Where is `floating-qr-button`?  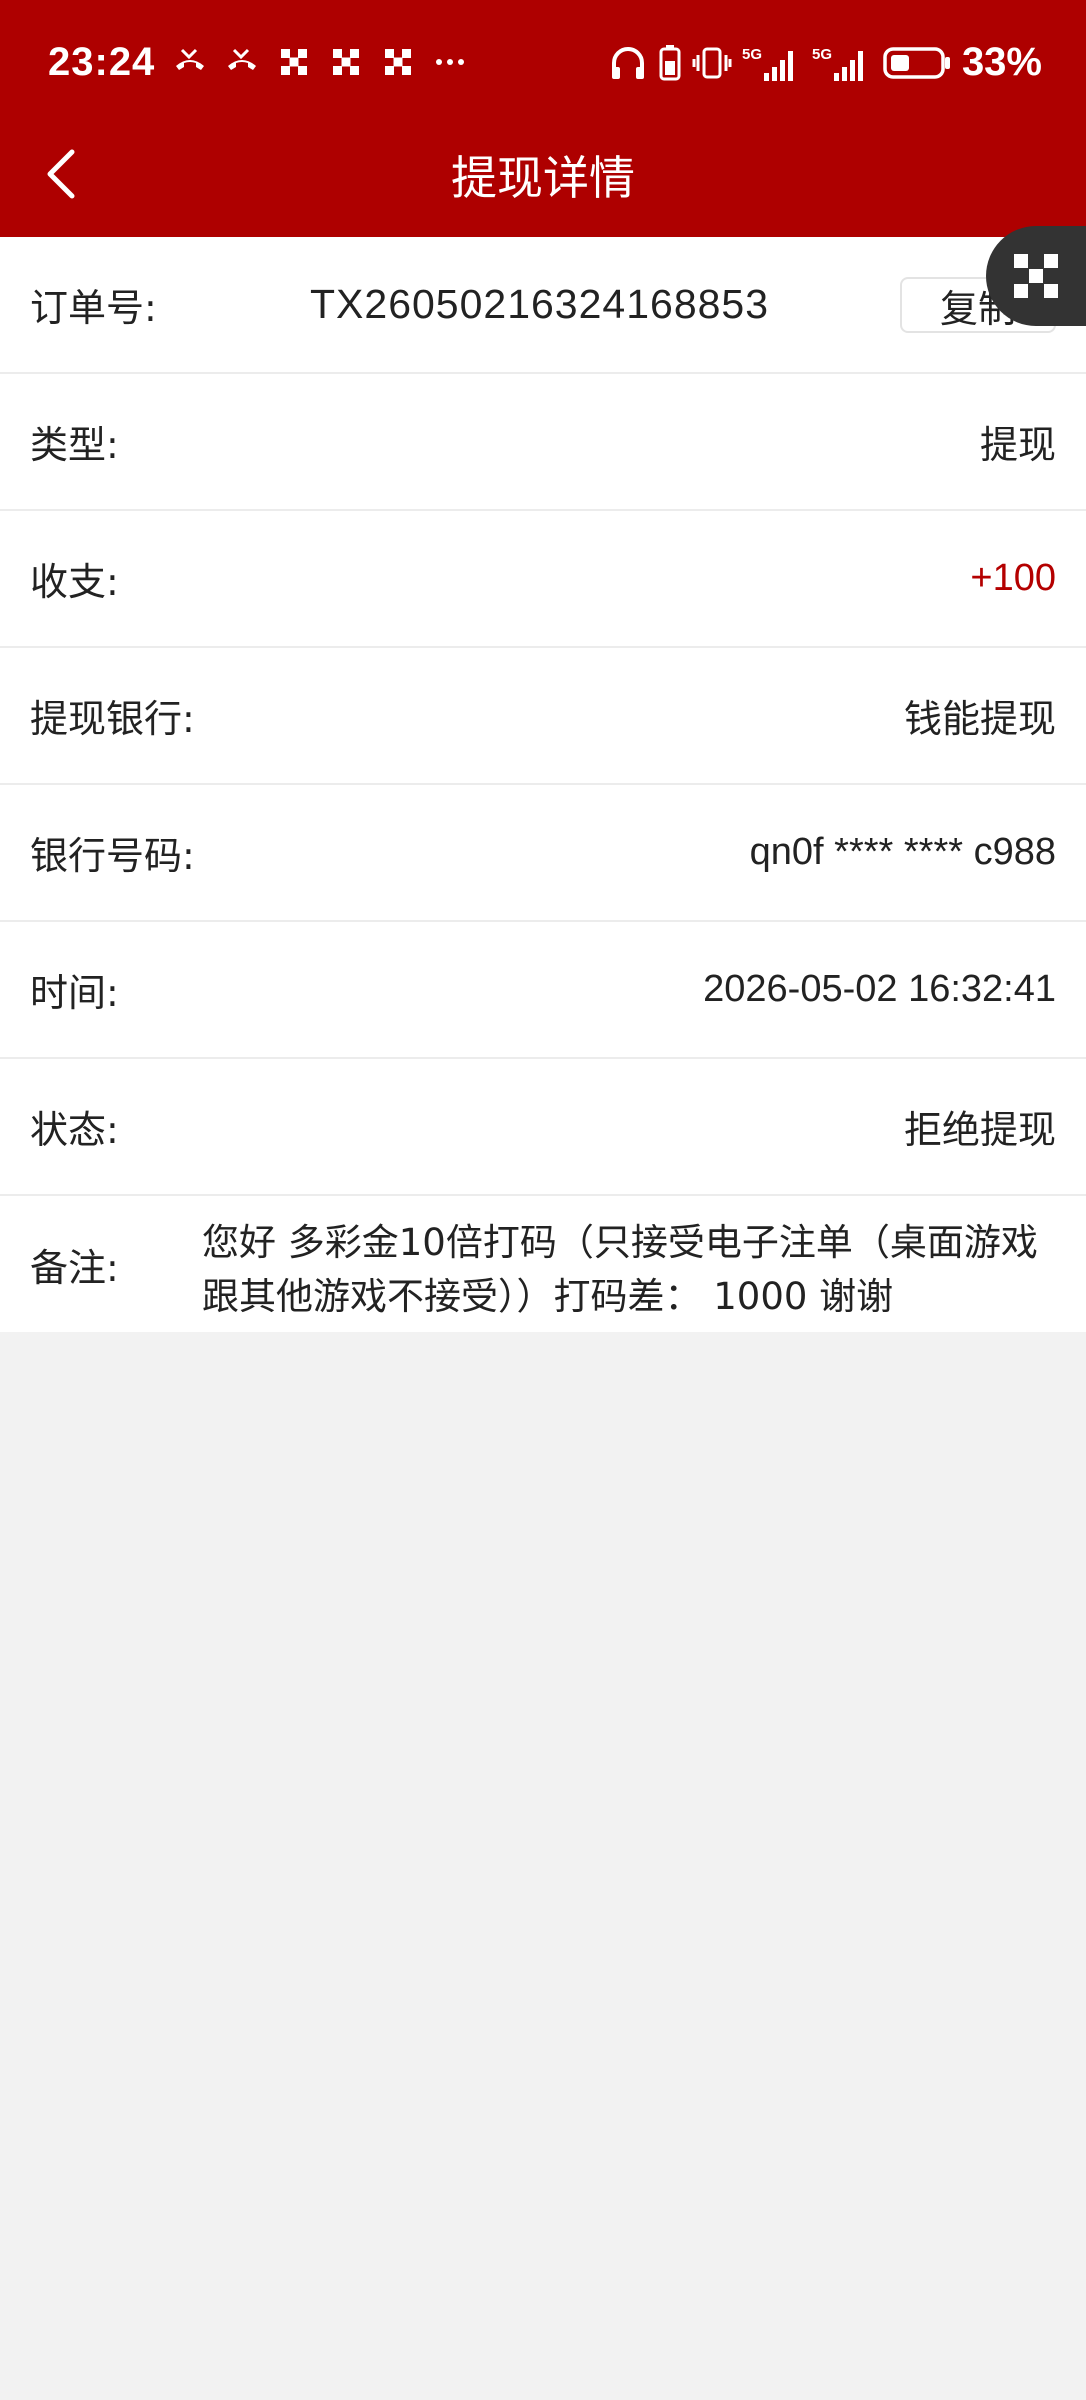 floating-qr-button is located at coordinates (1036, 276).